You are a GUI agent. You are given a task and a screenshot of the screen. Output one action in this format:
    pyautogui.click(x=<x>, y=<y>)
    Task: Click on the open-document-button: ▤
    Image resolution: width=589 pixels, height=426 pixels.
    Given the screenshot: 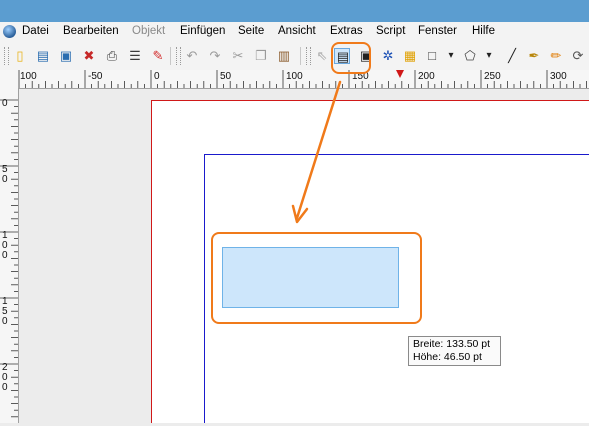 What is the action you would take?
    pyautogui.click(x=43, y=56)
    